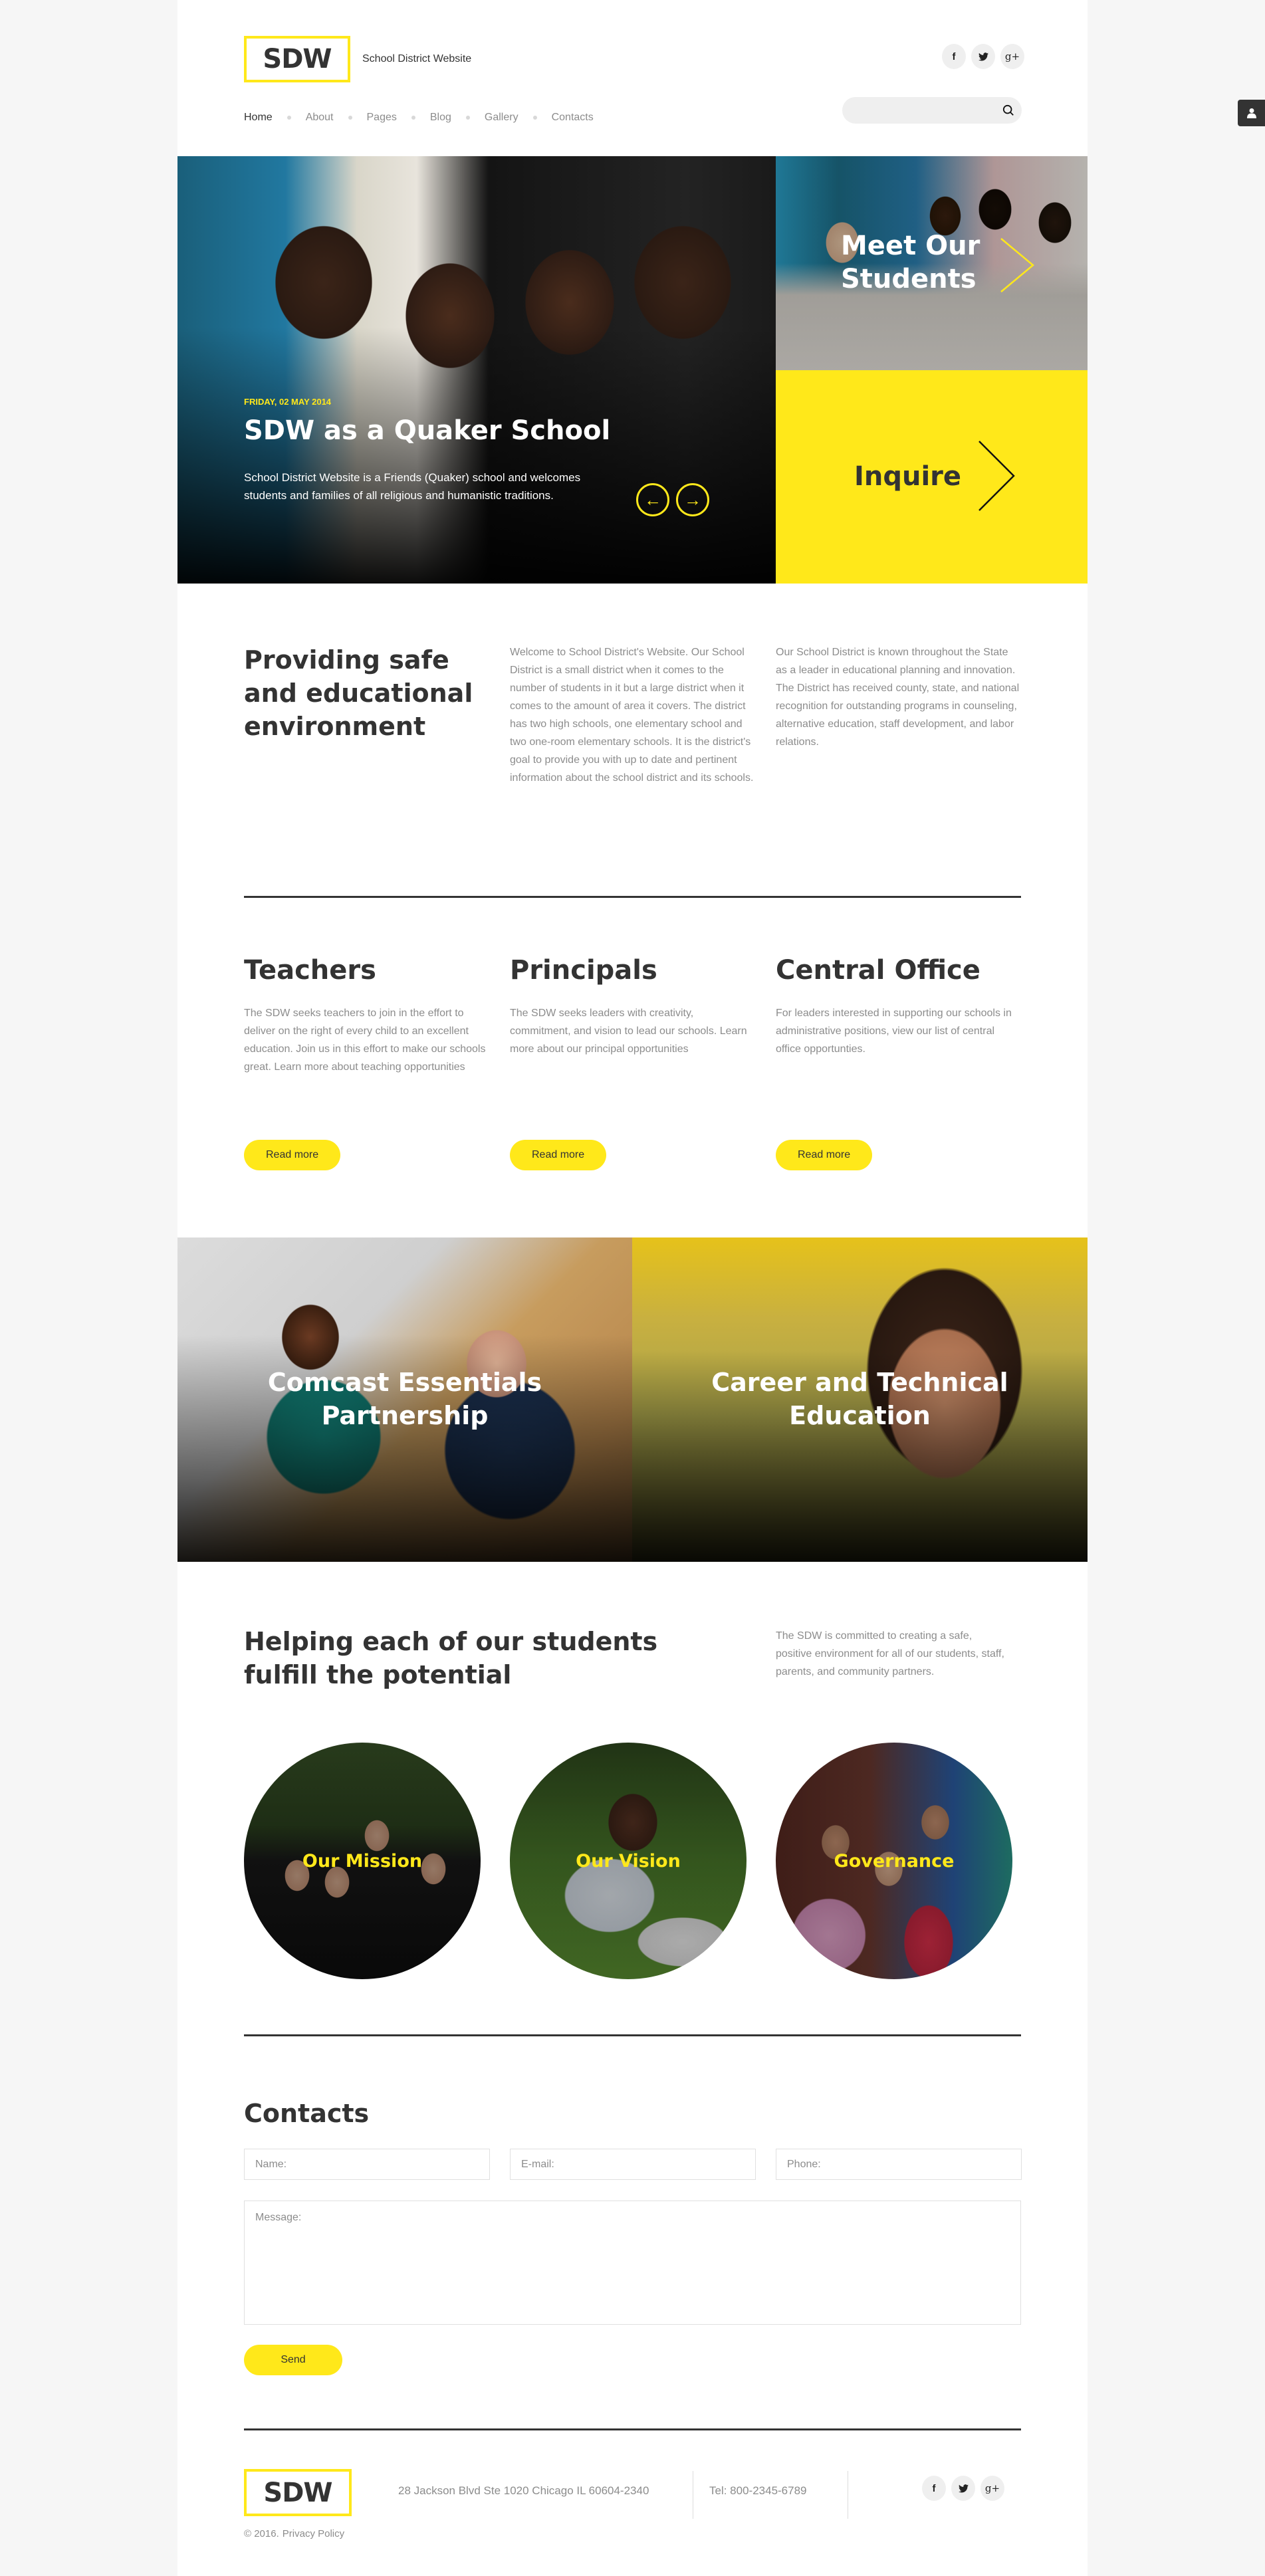 The height and width of the screenshot is (2576, 1265). What do you see at coordinates (293, 2360) in the screenshot?
I see `send-button: Send` at bounding box center [293, 2360].